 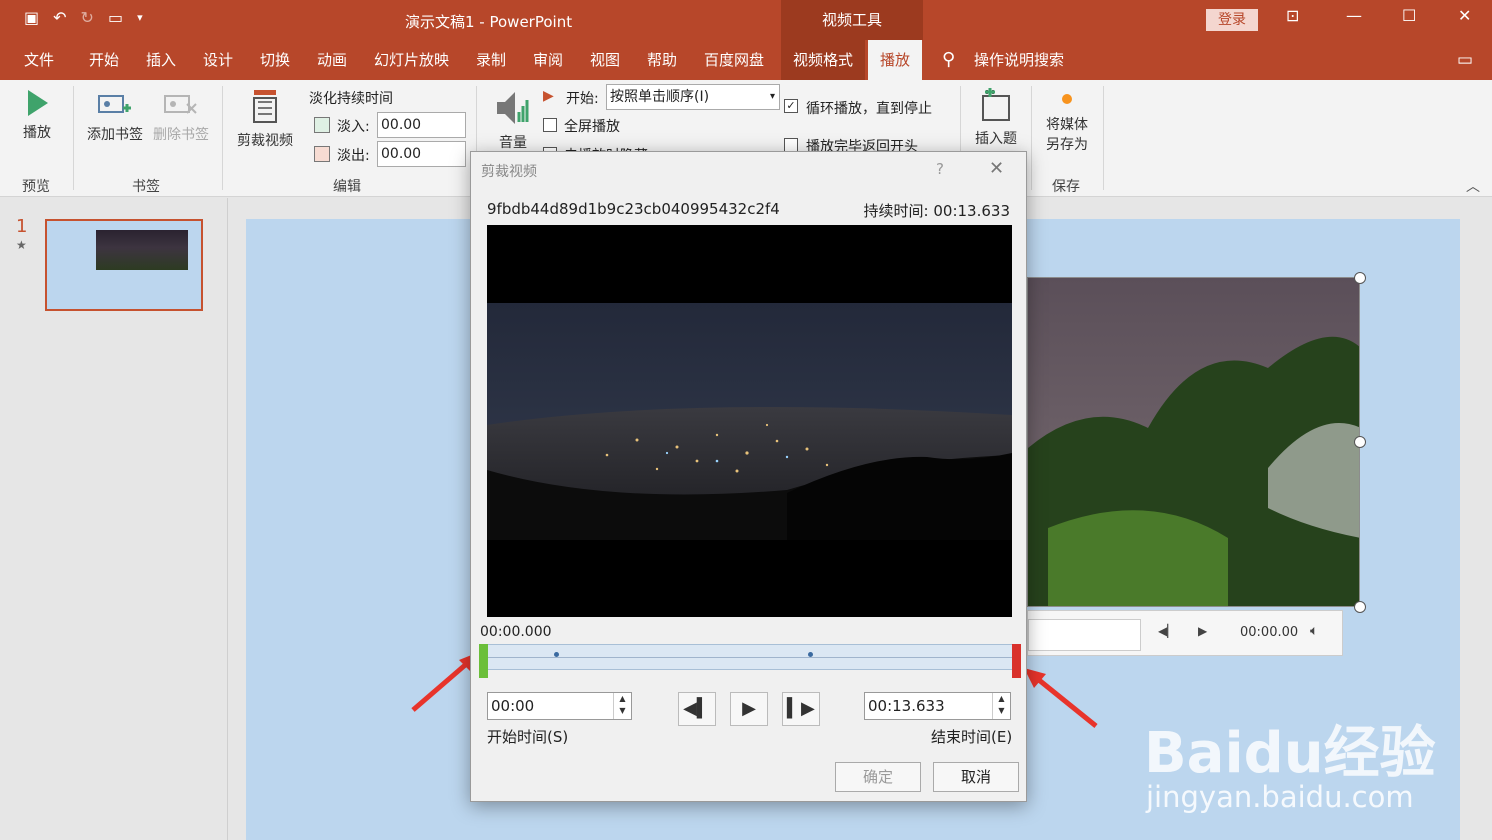 What do you see at coordinates (1354, 15) in the screenshot?
I see `minimize-icon: —` at bounding box center [1354, 15].